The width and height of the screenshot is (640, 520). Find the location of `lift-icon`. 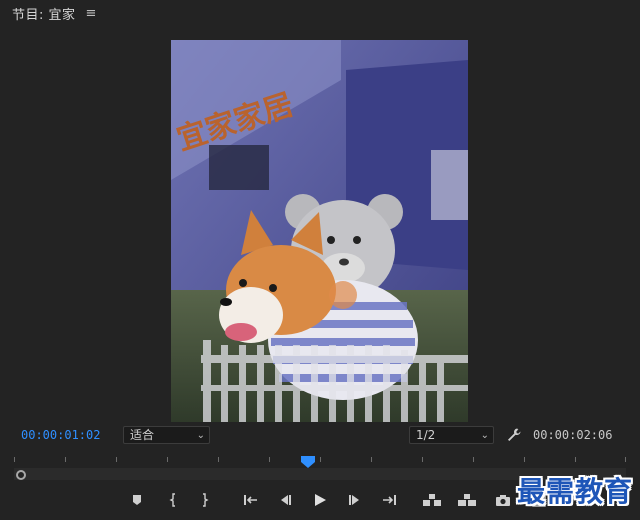

lift-icon is located at coordinates (432, 500).